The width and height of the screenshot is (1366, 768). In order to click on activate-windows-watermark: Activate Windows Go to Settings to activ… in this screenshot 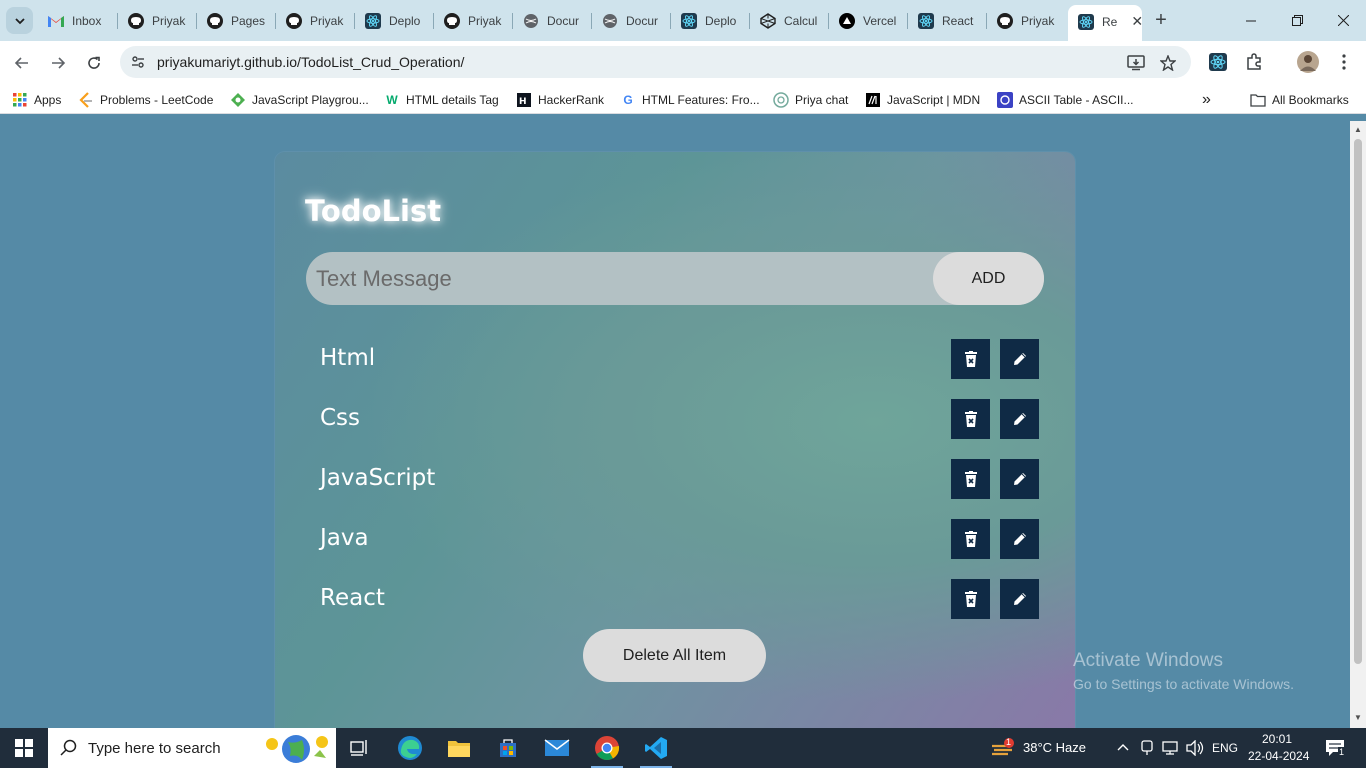, I will do `click(1183, 671)`.